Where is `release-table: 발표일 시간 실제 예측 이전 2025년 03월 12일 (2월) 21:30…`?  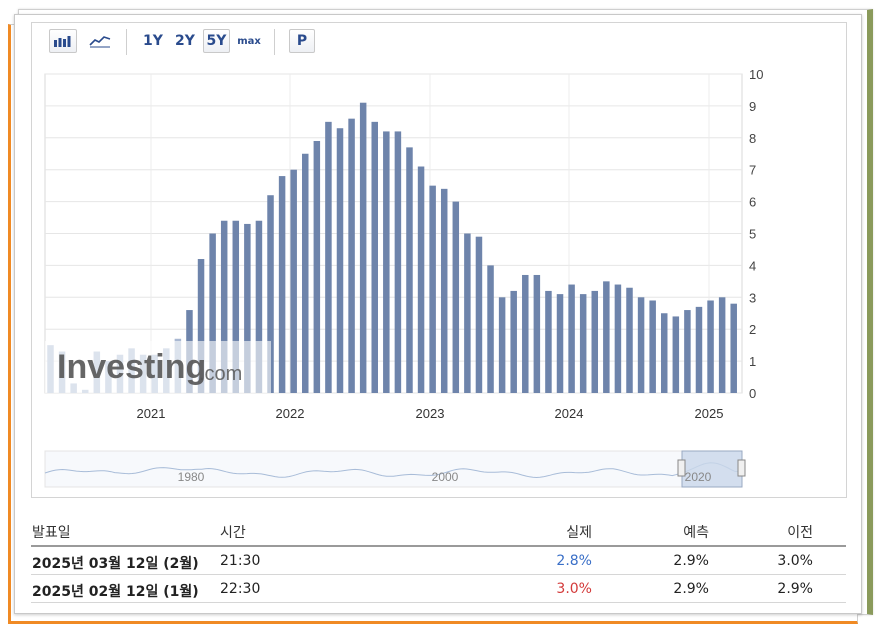
release-table: 발표일 시간 실제 예측 이전 2025년 03월 12일 (2월) 21:30… is located at coordinates (438, 559).